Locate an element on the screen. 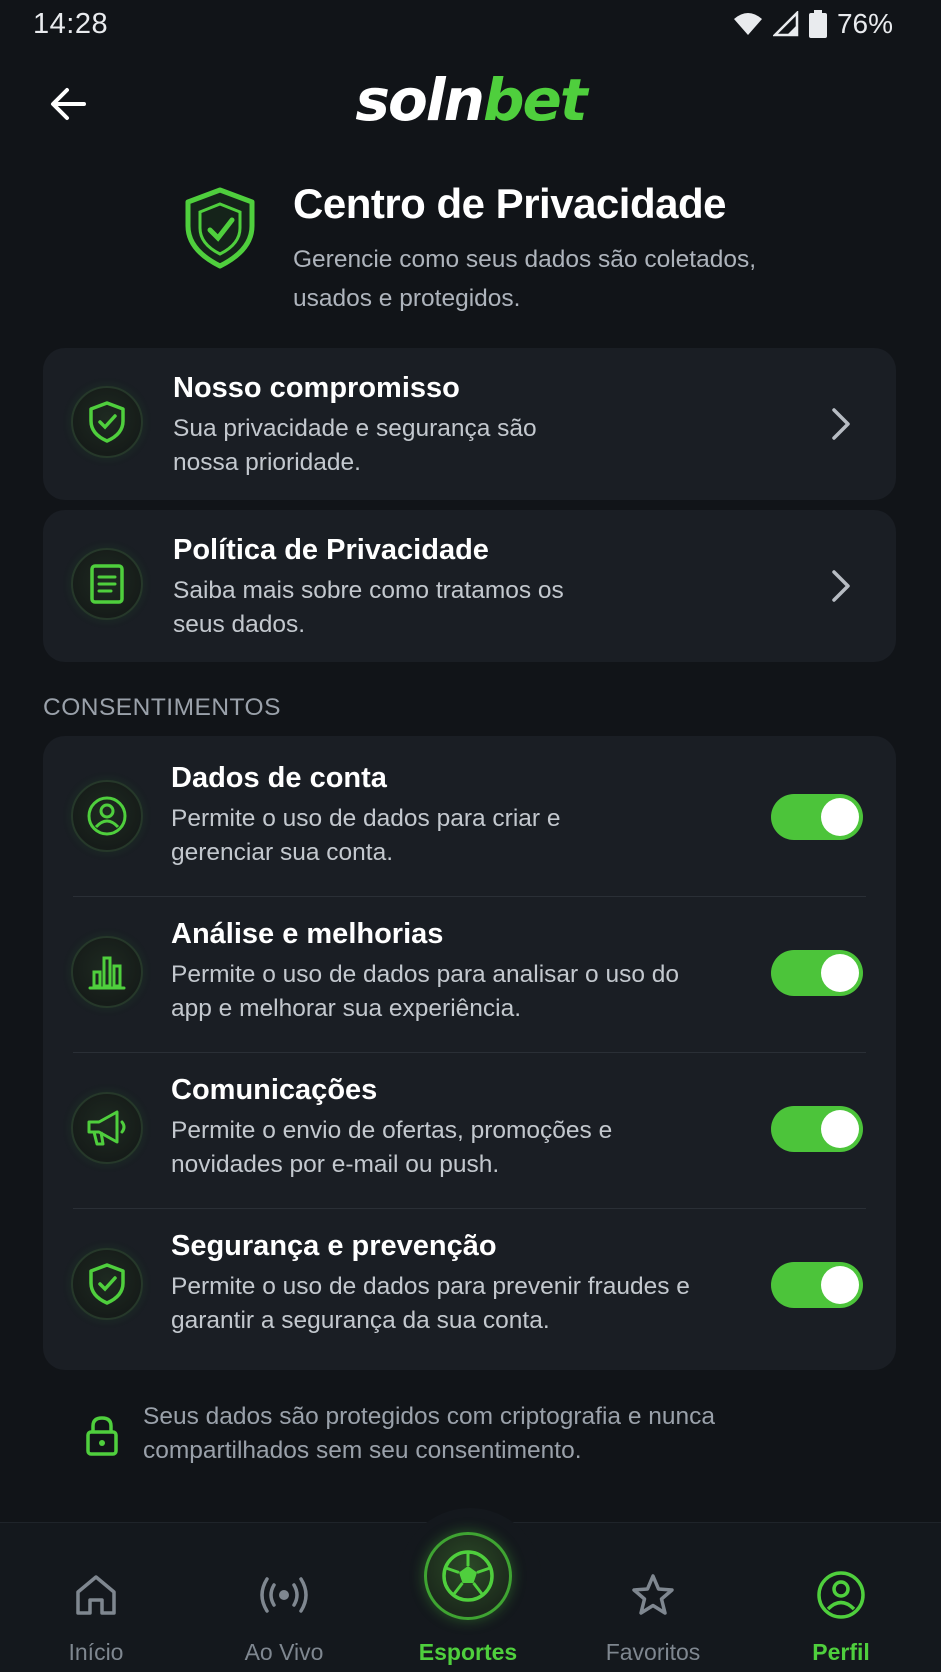  profile-icon is located at coordinates (841, 1595).